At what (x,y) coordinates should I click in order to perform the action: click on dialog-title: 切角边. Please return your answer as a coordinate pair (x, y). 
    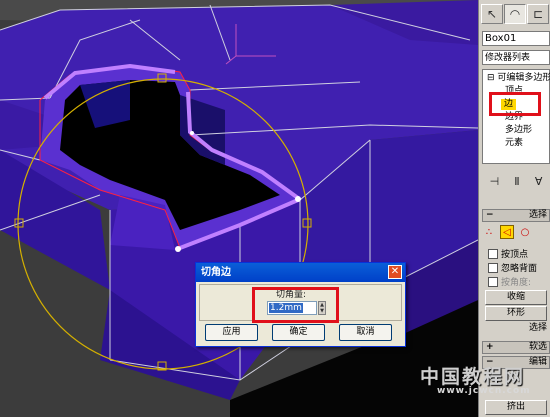
    Looking at the image, I should click on (300, 272).